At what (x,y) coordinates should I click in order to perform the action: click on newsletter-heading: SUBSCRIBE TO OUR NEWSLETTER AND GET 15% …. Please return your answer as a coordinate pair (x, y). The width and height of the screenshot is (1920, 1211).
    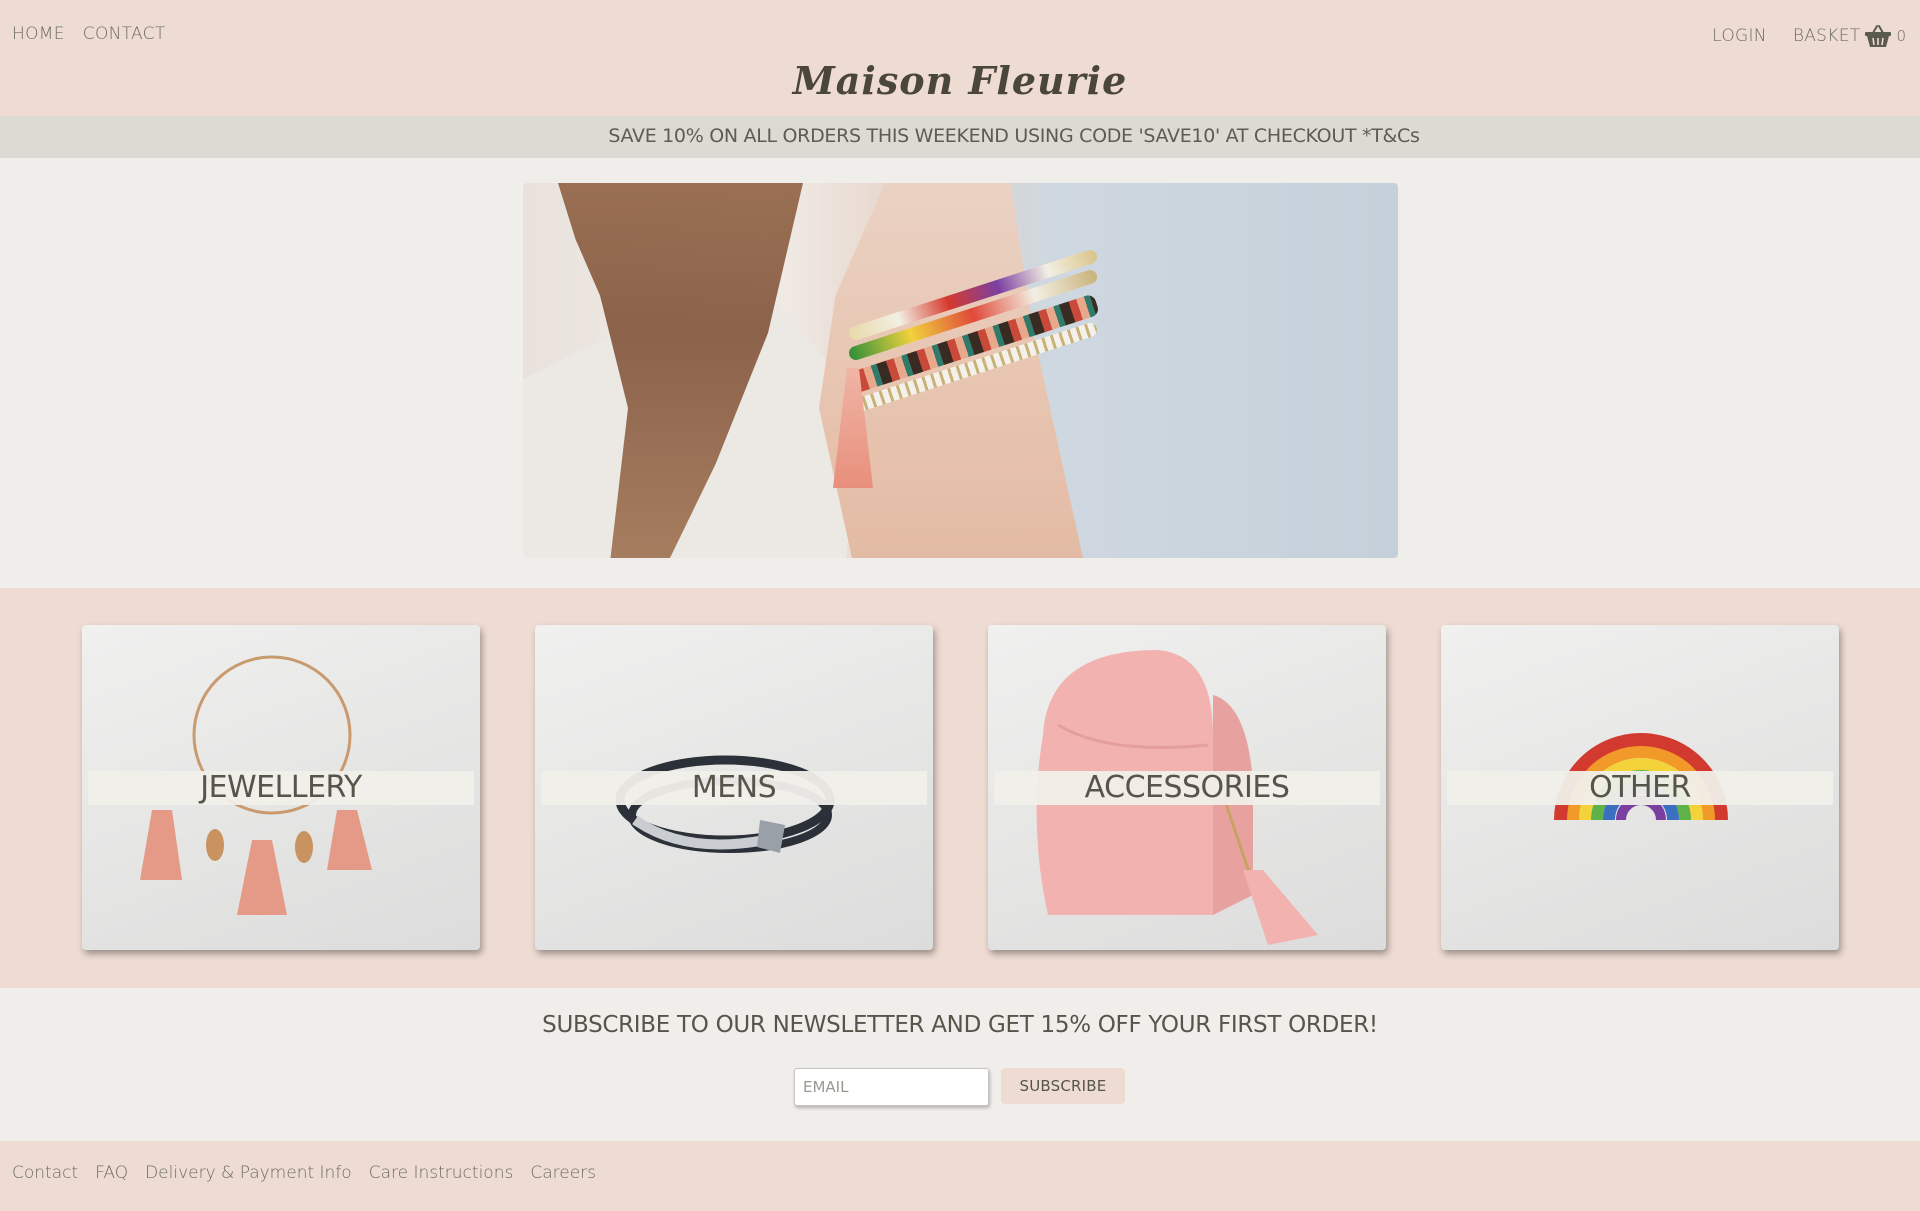
    Looking at the image, I should click on (960, 1025).